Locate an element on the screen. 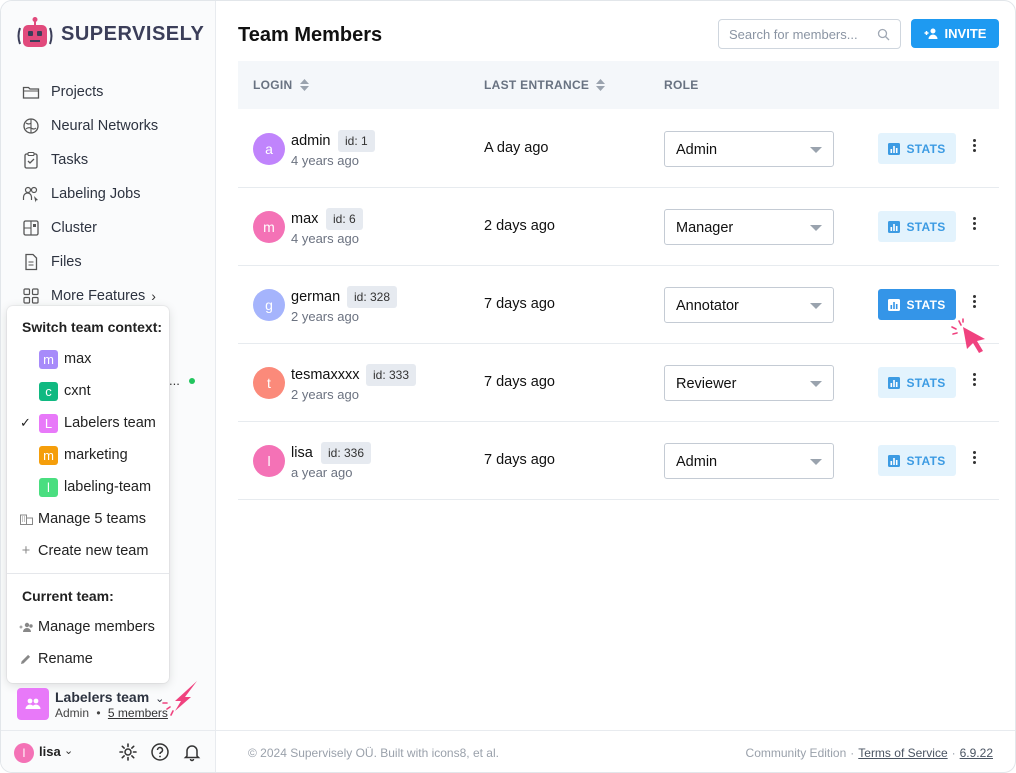 Image resolution: width=1016 pixels, height=773 pixels. team-members-link: 5 members is located at coordinates (138, 713).